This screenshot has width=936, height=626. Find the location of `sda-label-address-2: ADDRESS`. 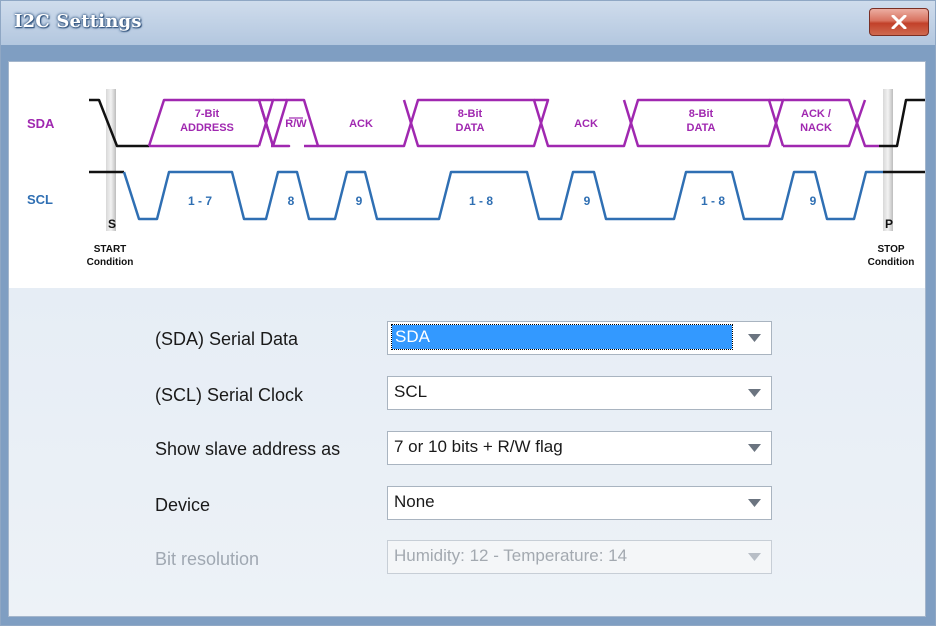

sda-label-address-2: ADDRESS is located at coordinates (207, 128).